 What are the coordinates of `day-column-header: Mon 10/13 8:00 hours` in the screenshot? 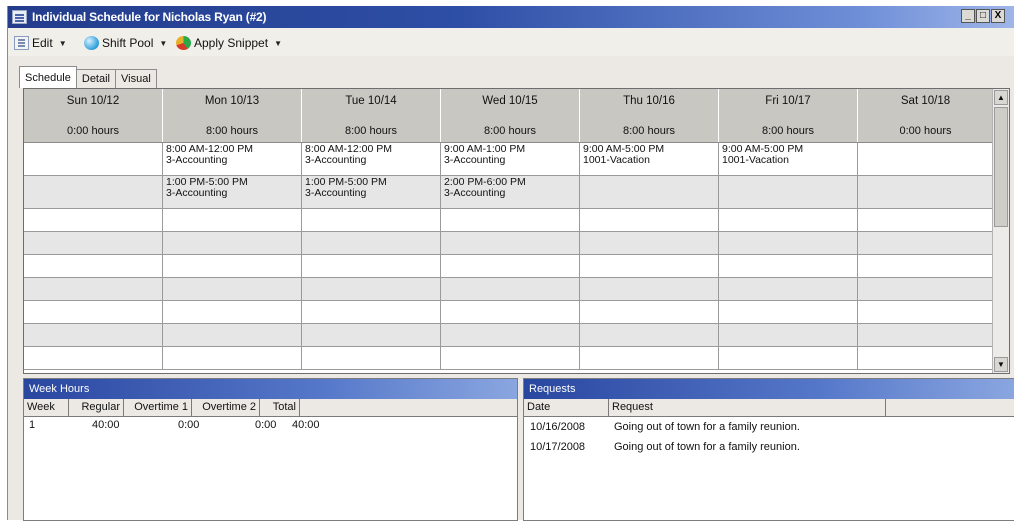 It's located at (232, 115).